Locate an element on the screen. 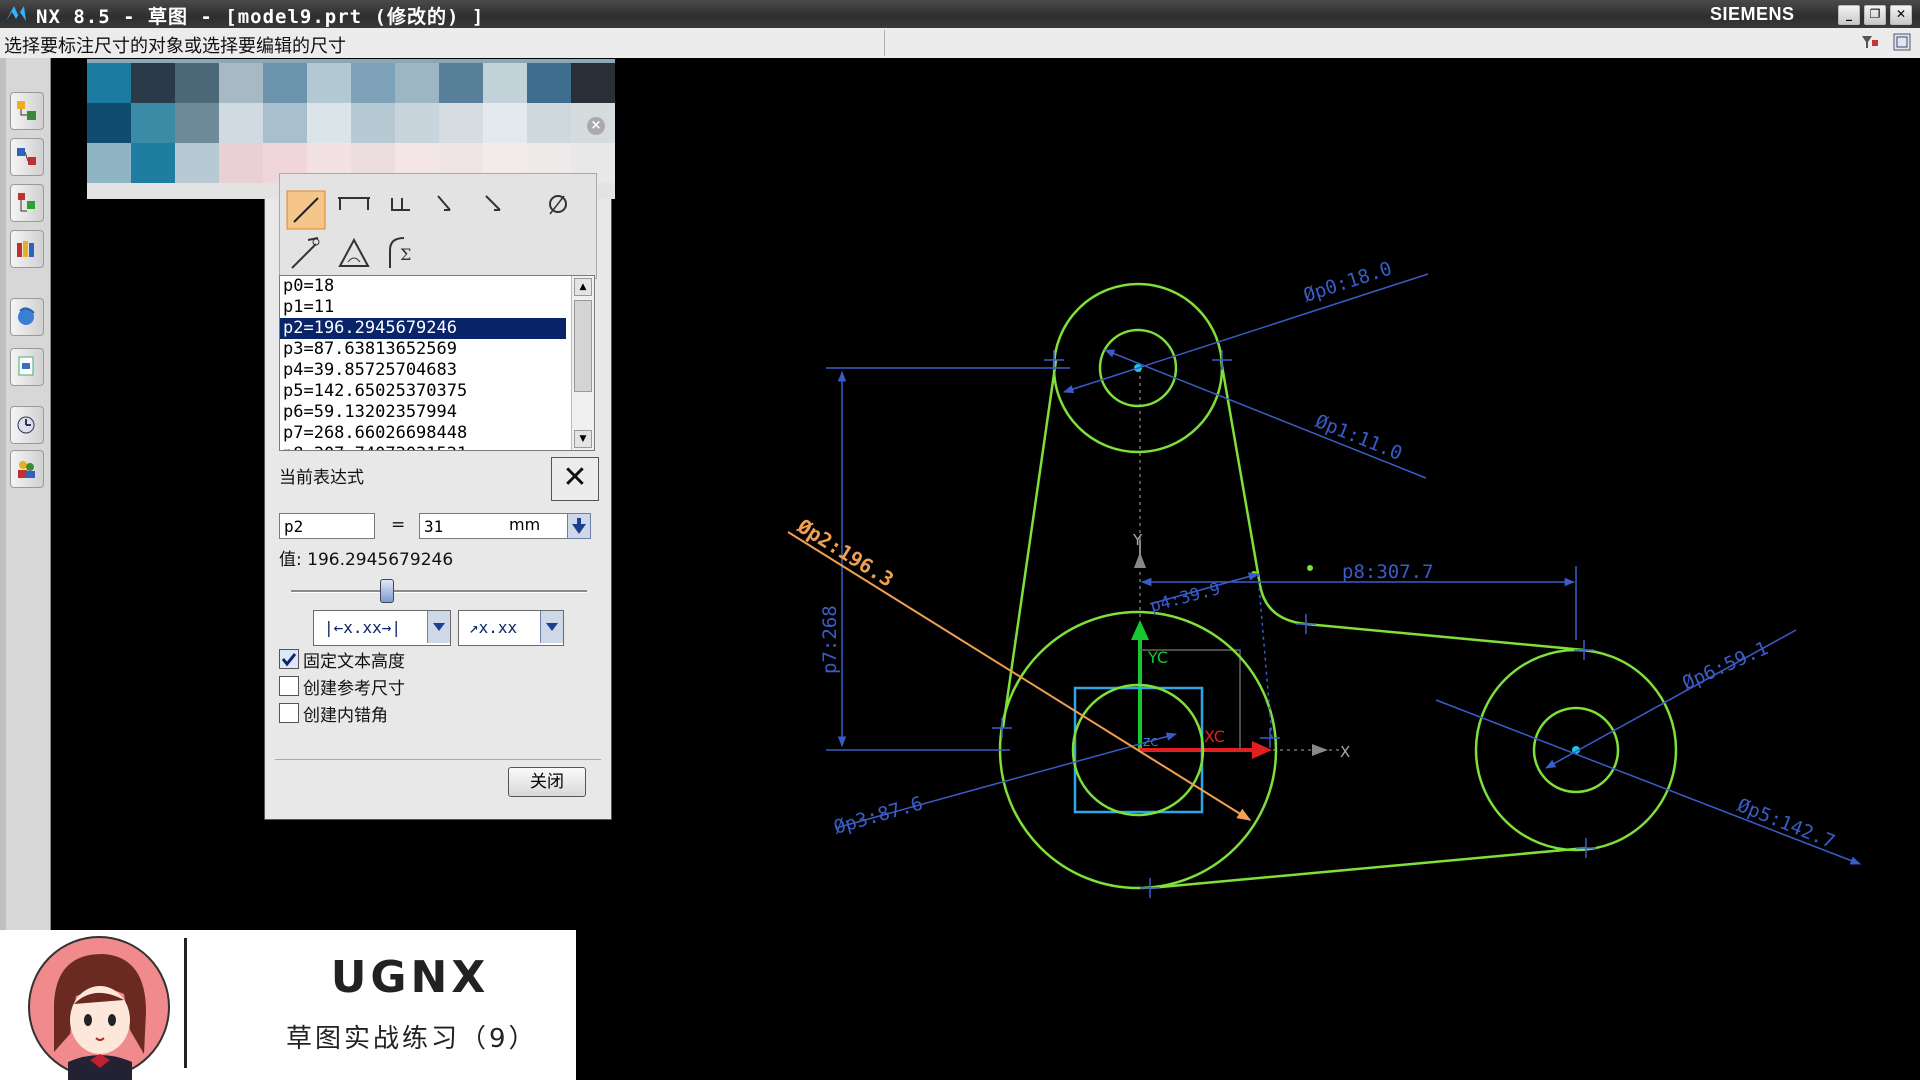 Image resolution: width=1920 pixels, height=1080 pixels. caption-subtitle: 草图实战练习（9） is located at coordinates (412, 1039).